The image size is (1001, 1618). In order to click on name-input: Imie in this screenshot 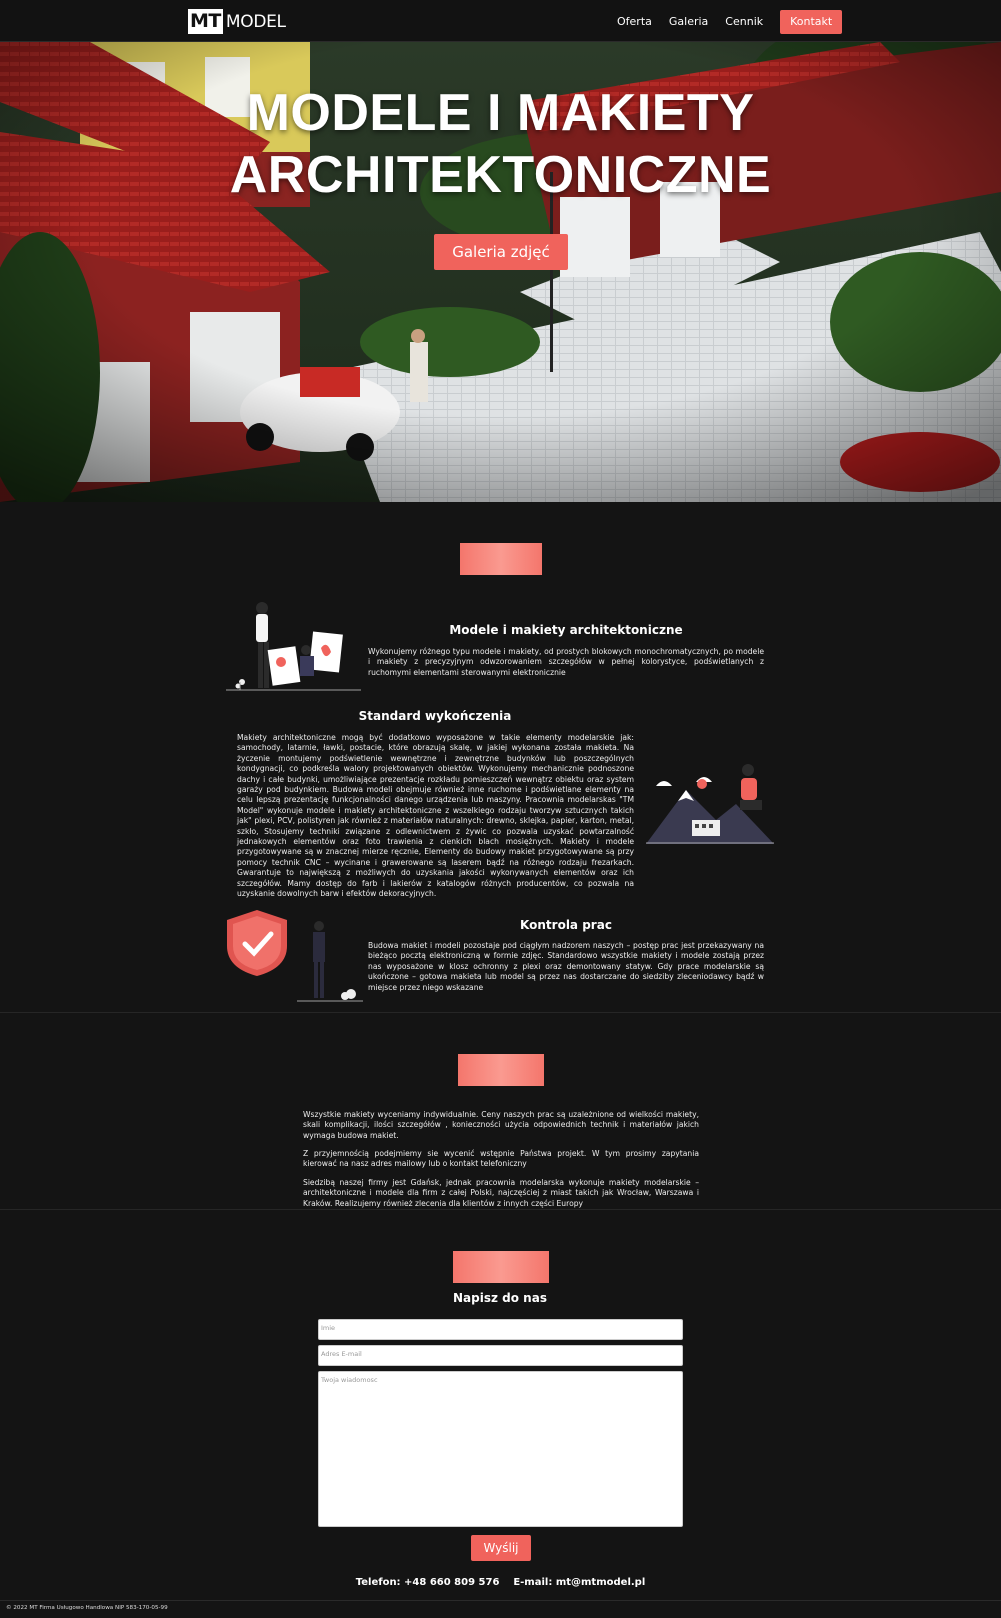, I will do `click(500, 1329)`.